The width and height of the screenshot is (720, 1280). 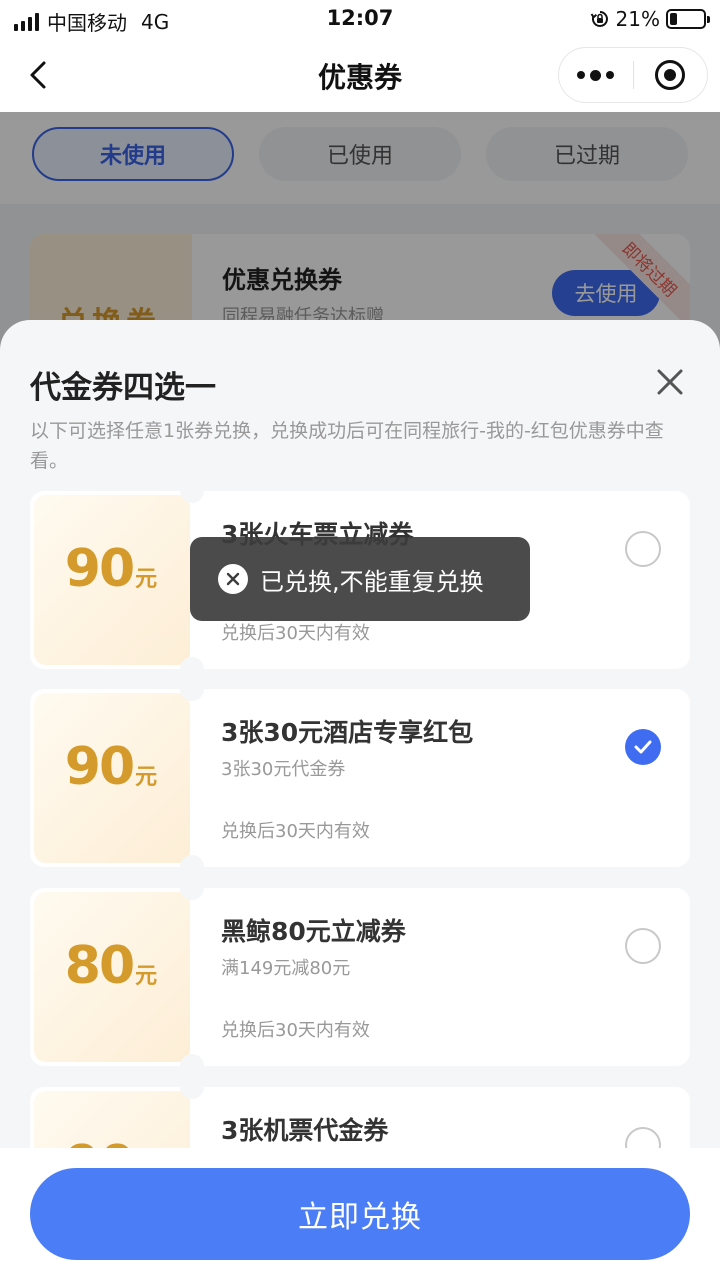 I want to click on sheet-description: 以下可选择任意1张券兑换，兑换成功后可在同程旅行-我的-红包优惠券中查看。, so click(x=347, y=446).